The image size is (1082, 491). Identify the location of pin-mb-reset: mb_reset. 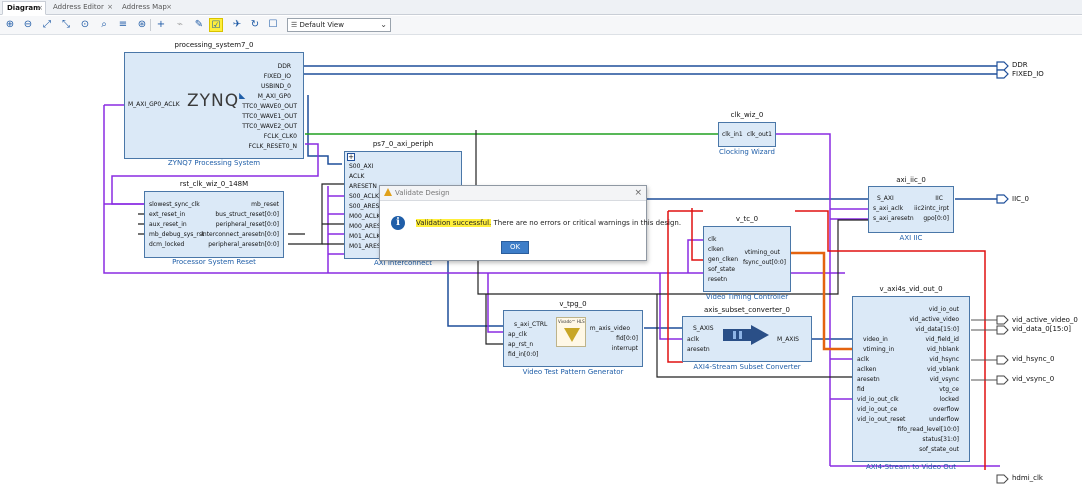
(265, 205).